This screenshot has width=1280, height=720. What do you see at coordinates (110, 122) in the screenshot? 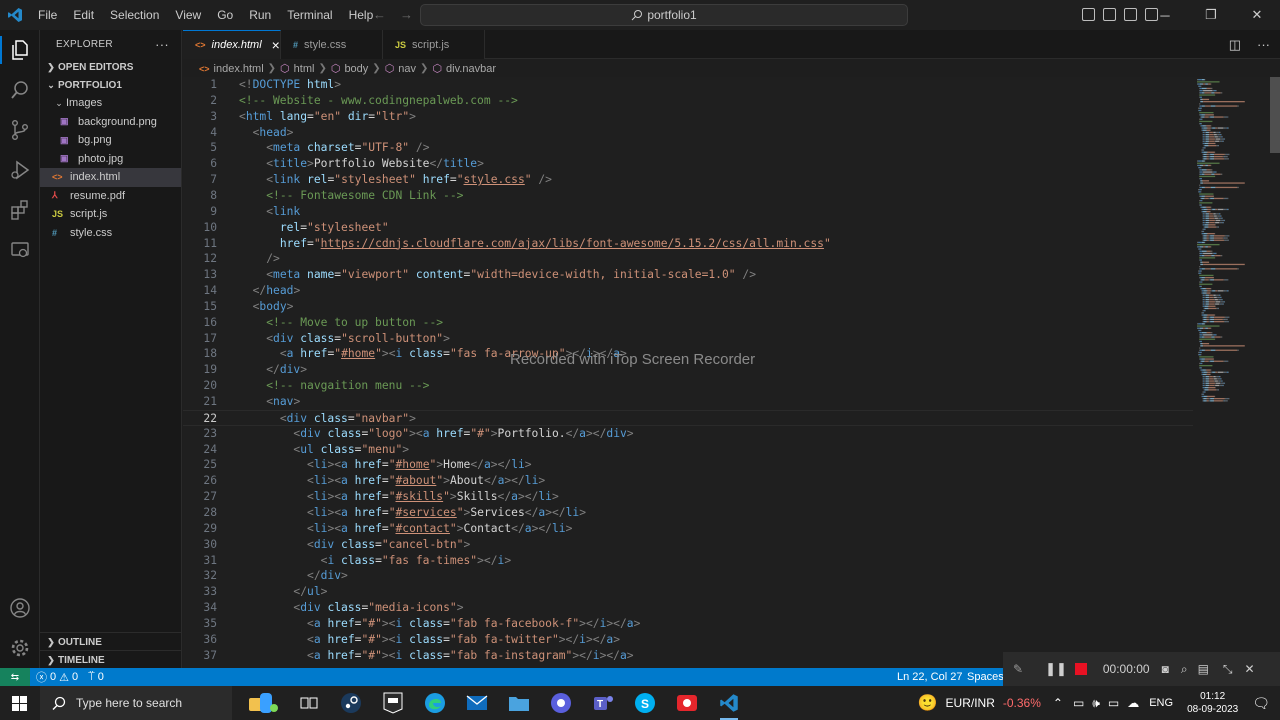
I see `tree-file-background: ▣ background.png` at bounding box center [110, 122].